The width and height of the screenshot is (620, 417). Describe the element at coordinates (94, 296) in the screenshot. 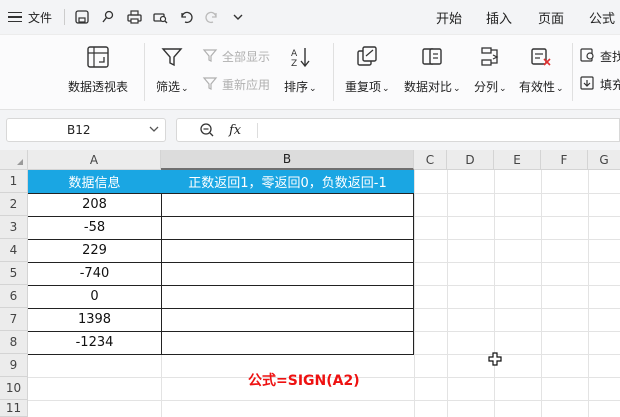

I see `cell-a6: 0` at that location.